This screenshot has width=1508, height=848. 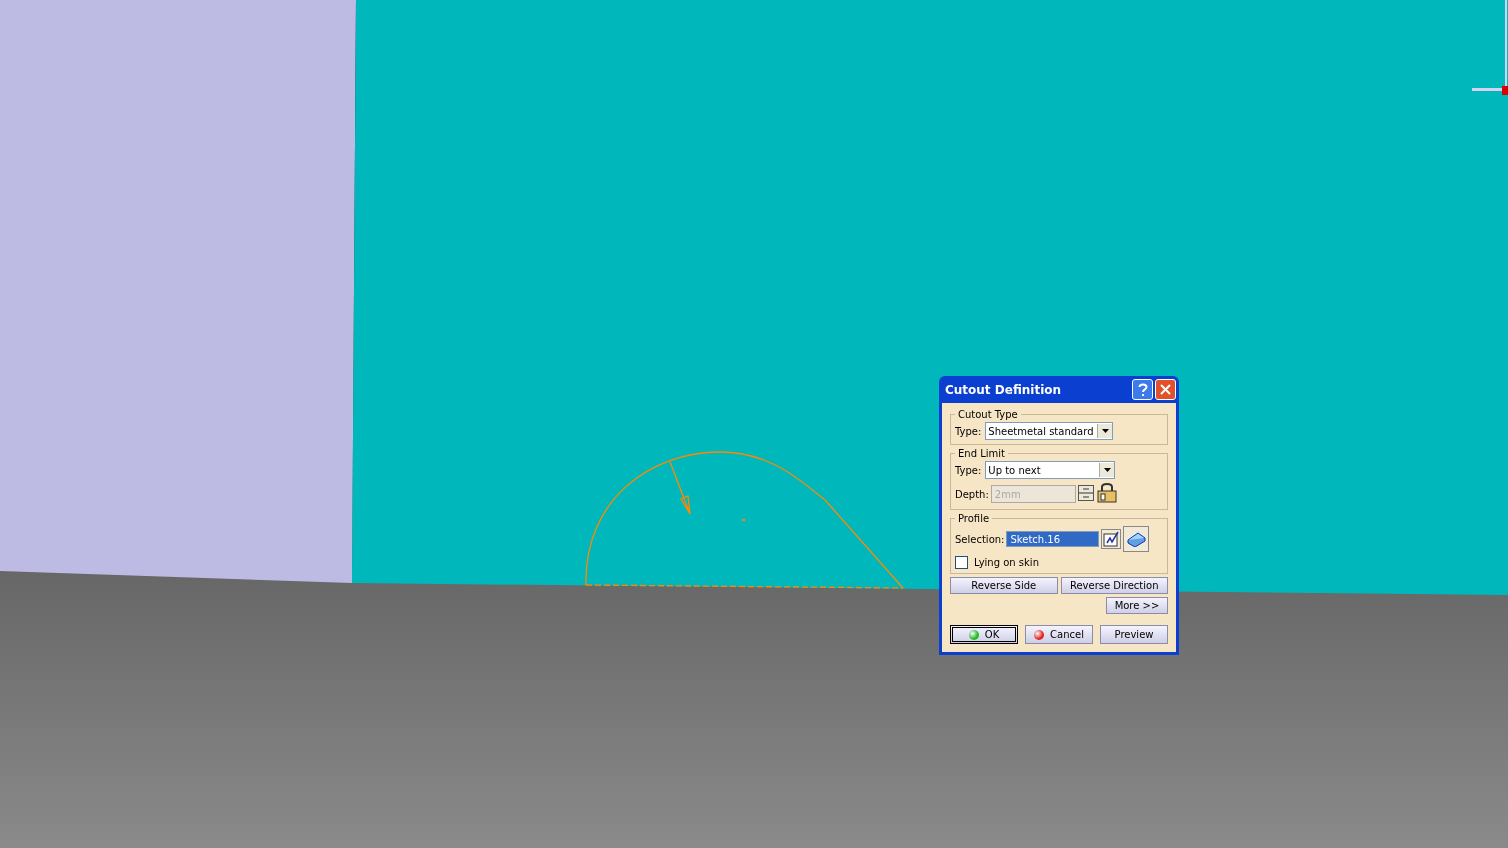 I want to click on close-icon, so click(x=1165, y=389).